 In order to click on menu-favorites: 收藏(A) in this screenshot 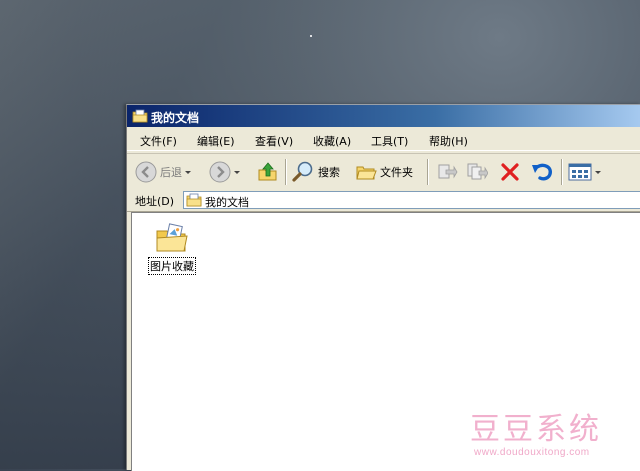, I will do `click(332, 141)`.